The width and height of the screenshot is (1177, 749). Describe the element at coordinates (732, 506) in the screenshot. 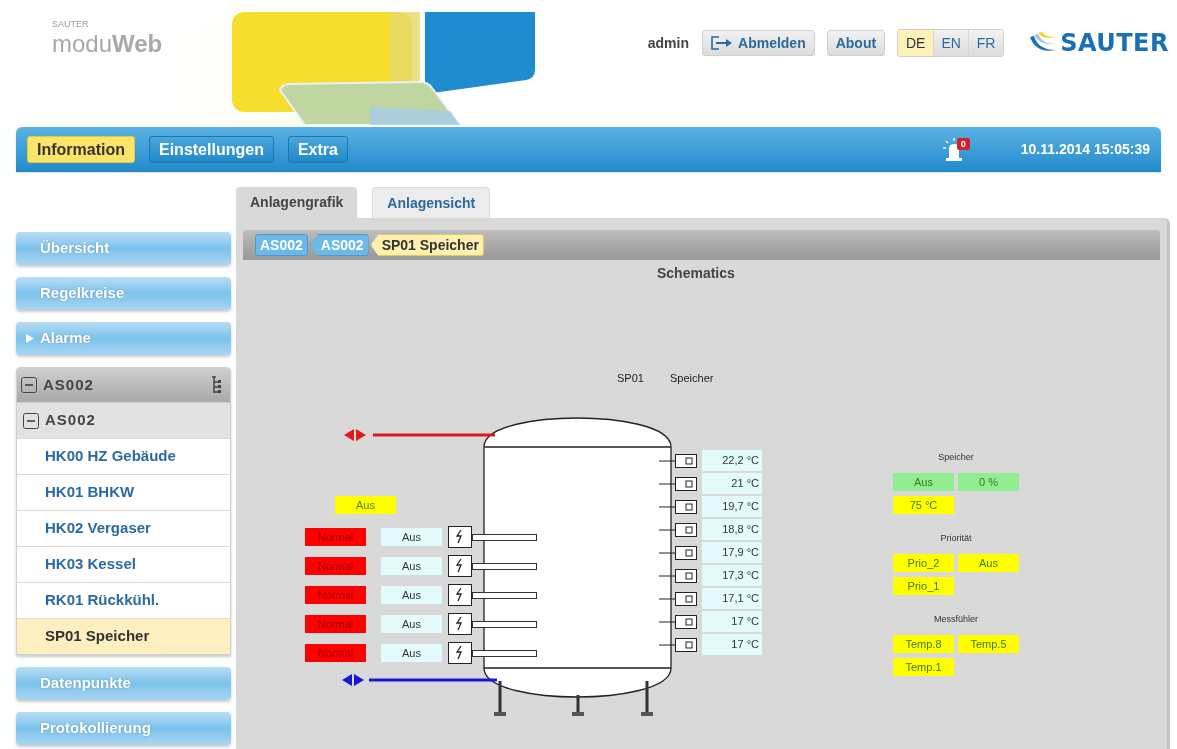

I see `value-field: 19,7 °C` at that location.